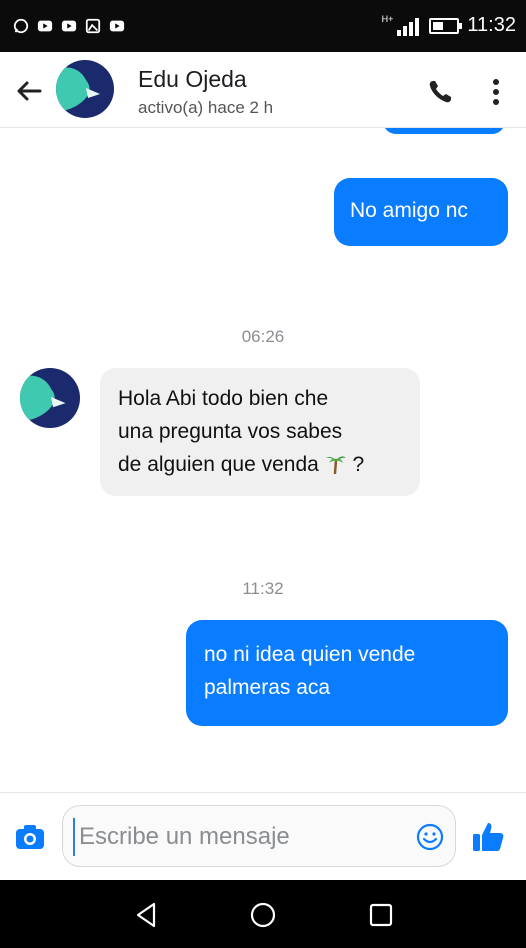 The height and width of the screenshot is (948, 526). I want to click on message-line: palmeras aca, so click(267, 687).